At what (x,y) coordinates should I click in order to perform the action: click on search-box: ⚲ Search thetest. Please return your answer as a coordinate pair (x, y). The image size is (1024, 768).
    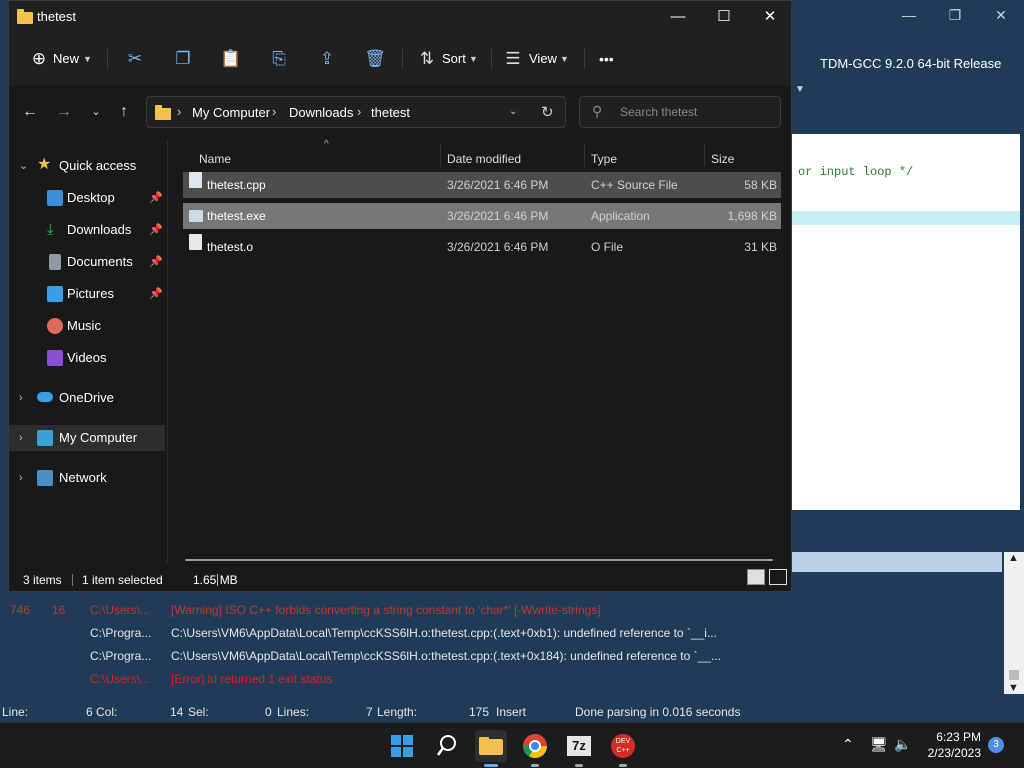
    Looking at the image, I should click on (680, 112).